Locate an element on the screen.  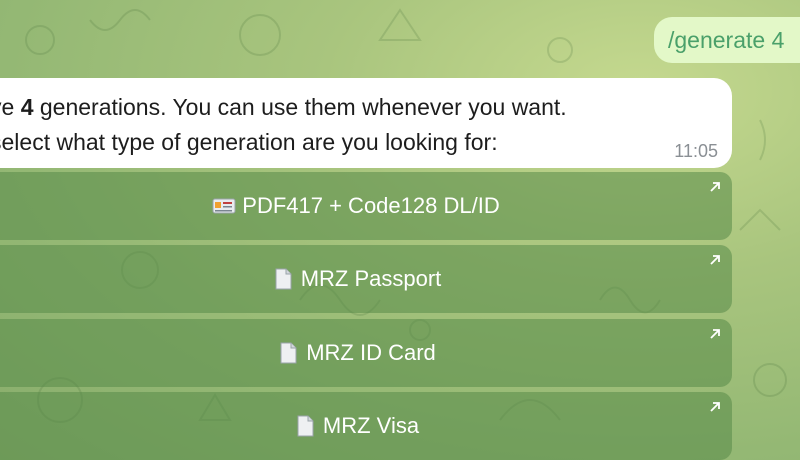
sent-message-text: /generate 4 is located at coordinates (726, 40).